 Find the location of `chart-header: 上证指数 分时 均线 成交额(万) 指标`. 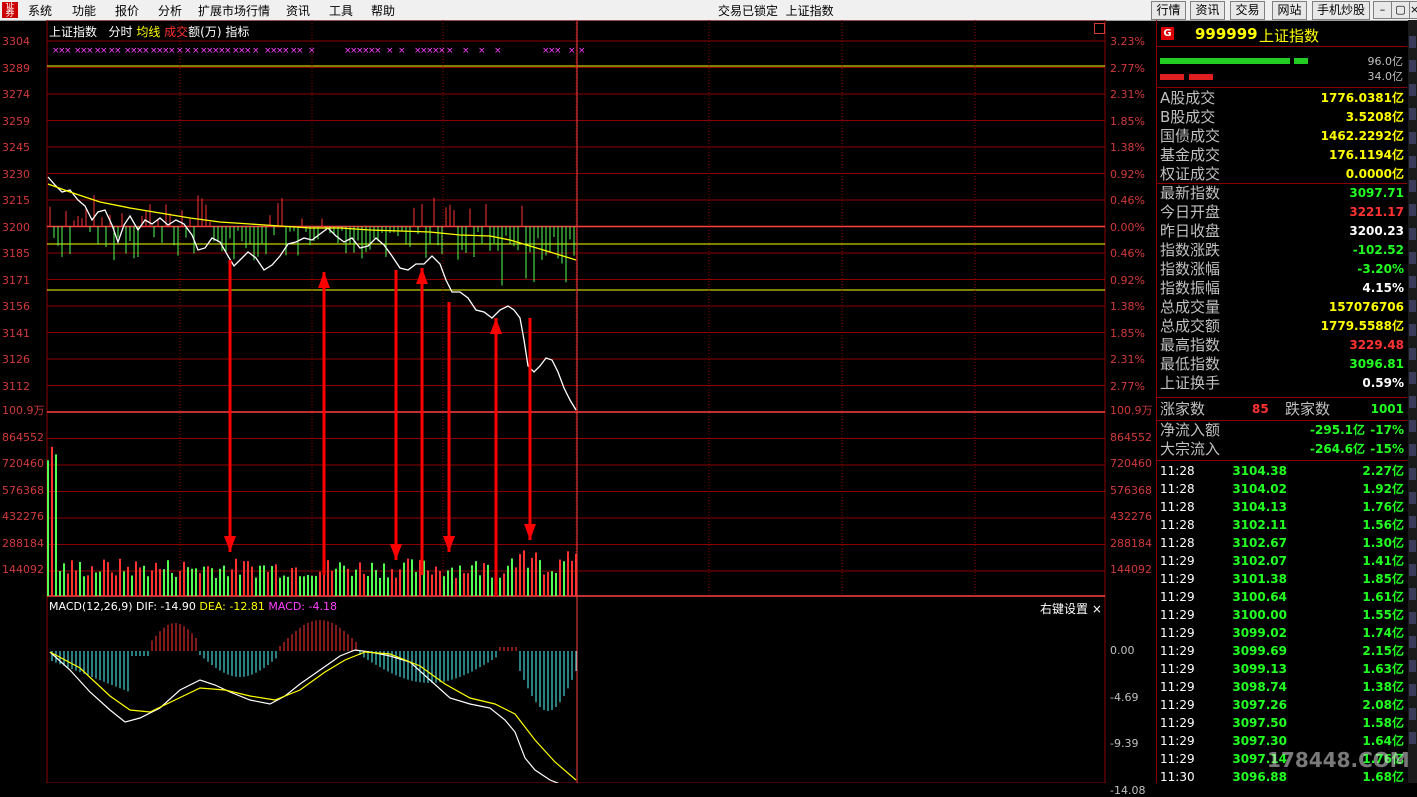

chart-header: 上证指数 分时 均线 成交额(万) 指标 is located at coordinates (149, 31).